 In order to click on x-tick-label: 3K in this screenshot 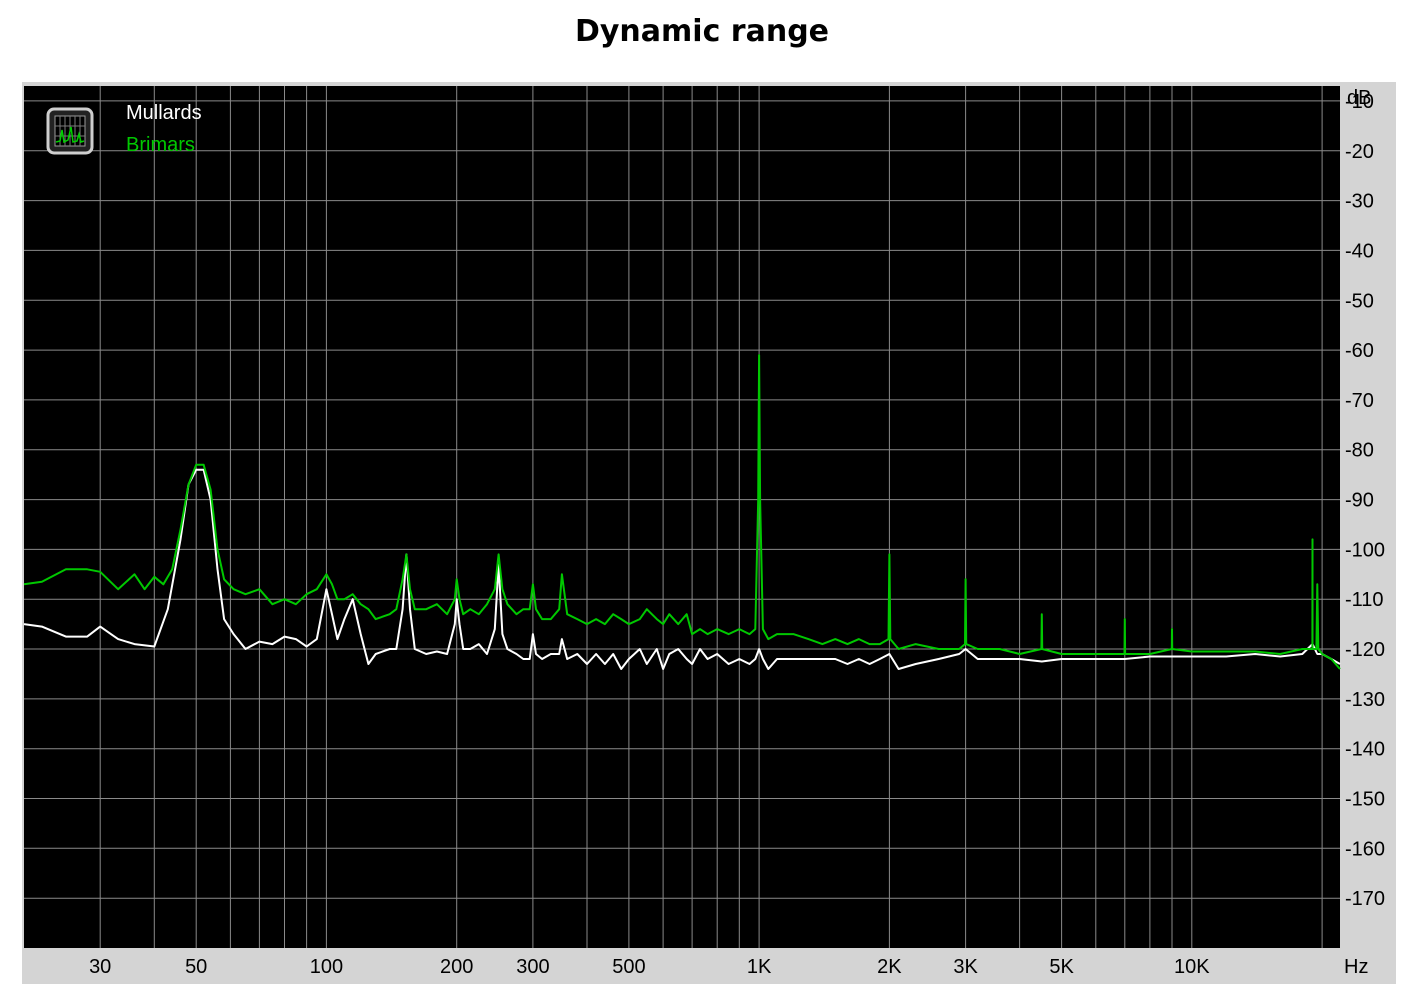, I will do `click(965, 967)`.